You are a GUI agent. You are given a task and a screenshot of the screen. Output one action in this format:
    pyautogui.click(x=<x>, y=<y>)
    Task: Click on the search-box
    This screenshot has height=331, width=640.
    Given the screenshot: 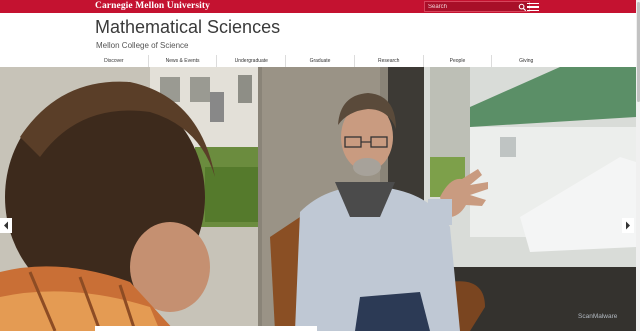 What is the action you would take?
    pyautogui.click(x=477, y=6)
    